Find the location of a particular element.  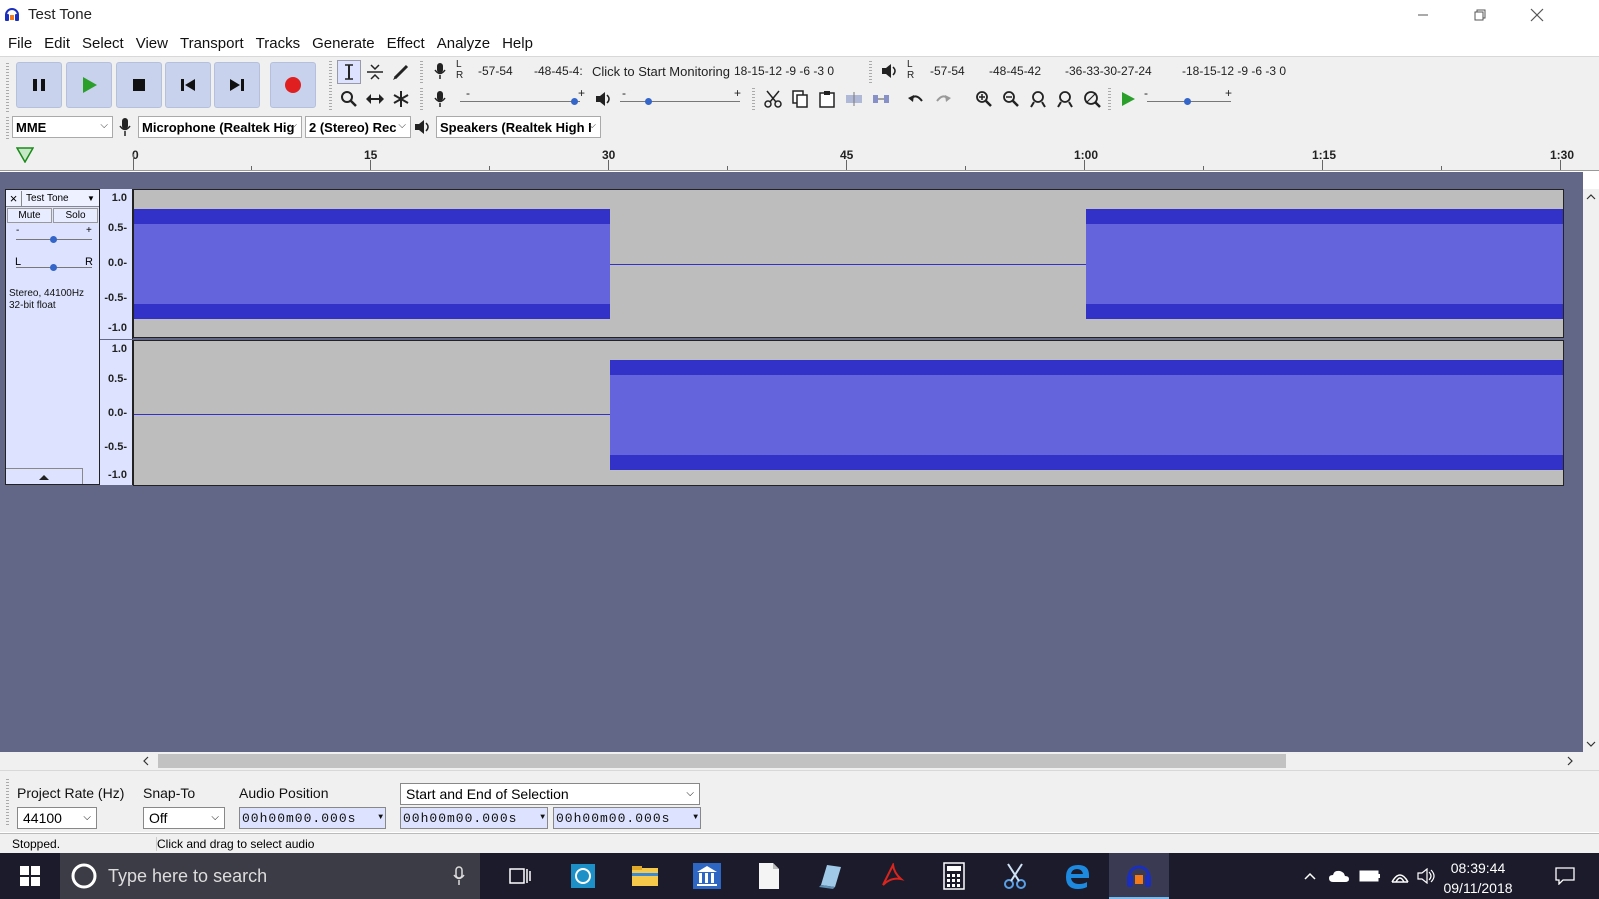

track-name-menu: Test Tone is located at coordinates (54, 198).